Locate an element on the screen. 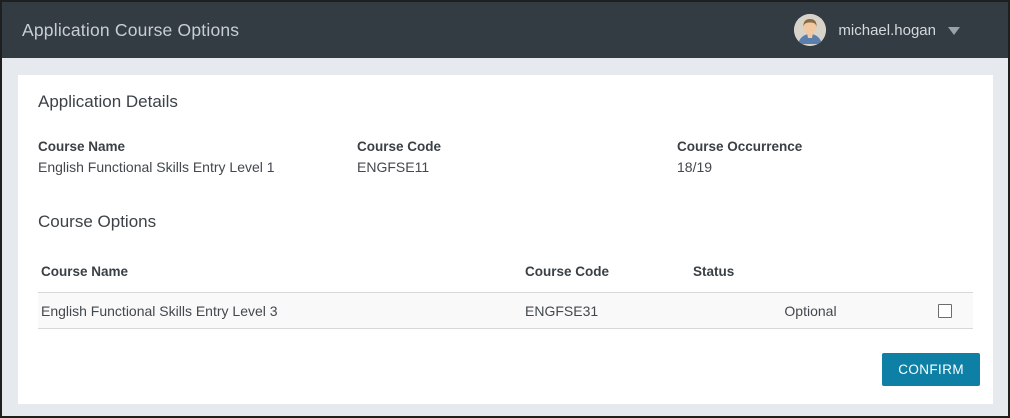 Image resolution: width=1010 pixels, height=418 pixels. cell-course-name: English Functional Skills Entry Level 3 is located at coordinates (159, 310).